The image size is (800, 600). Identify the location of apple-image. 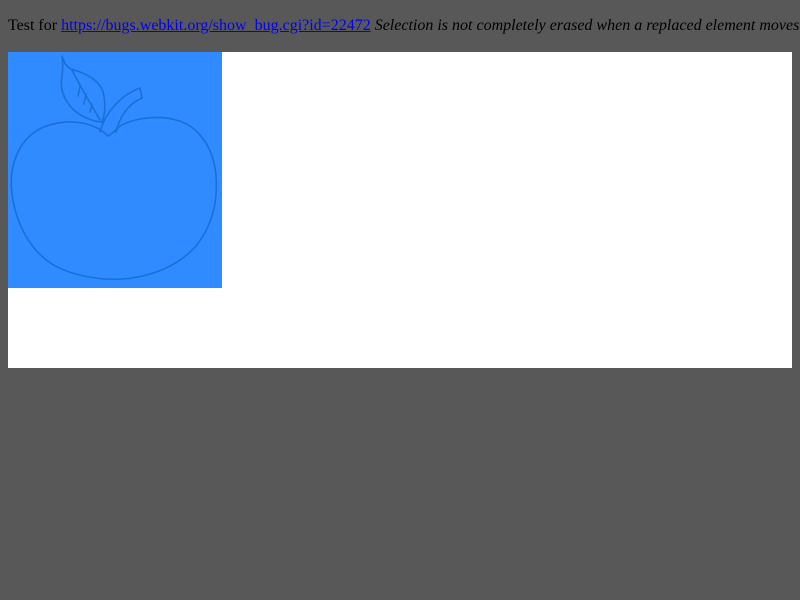
(115, 170).